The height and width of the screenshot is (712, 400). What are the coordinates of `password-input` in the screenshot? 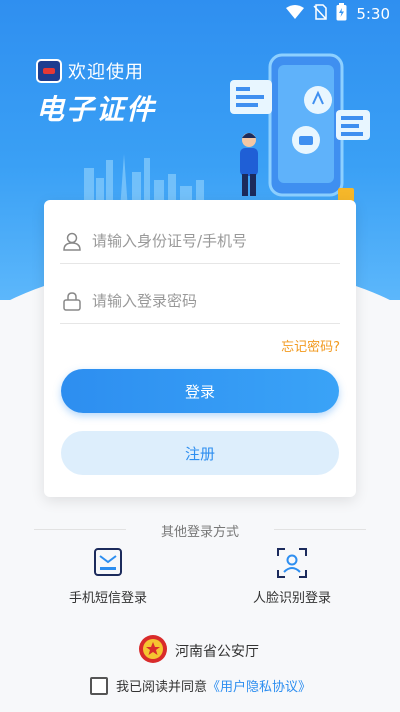 It's located at (207, 300).